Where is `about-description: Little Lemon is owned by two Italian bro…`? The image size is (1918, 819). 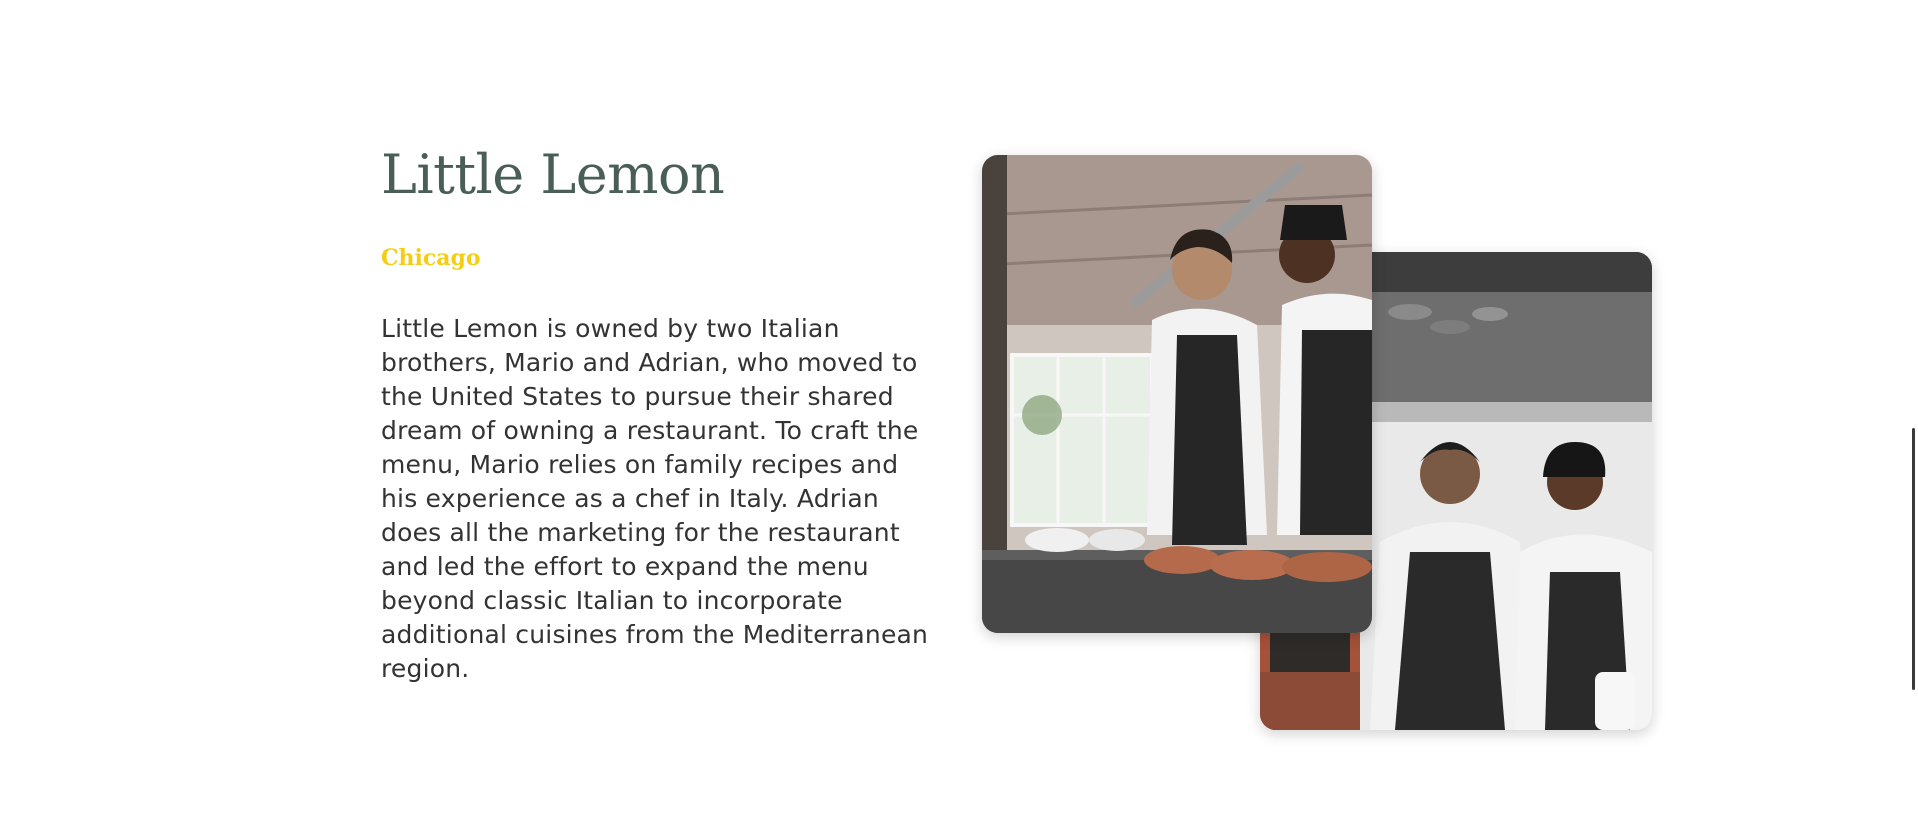
about-description: Little Lemon is owned by two Italian bro… is located at coordinates (655, 498).